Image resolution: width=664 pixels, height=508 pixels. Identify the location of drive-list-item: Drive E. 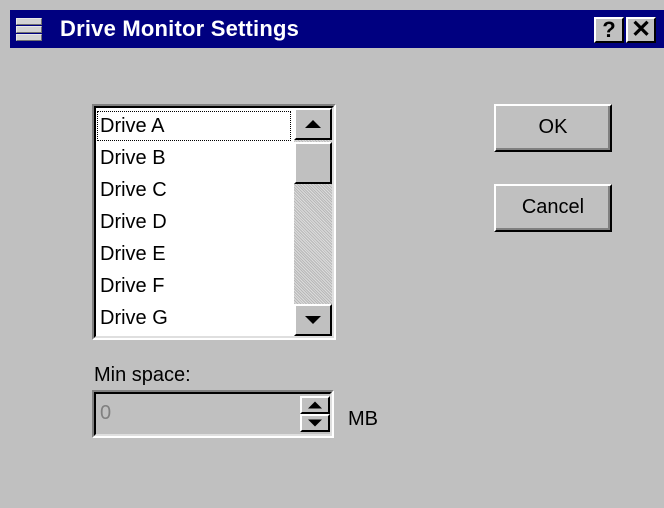
(194, 254).